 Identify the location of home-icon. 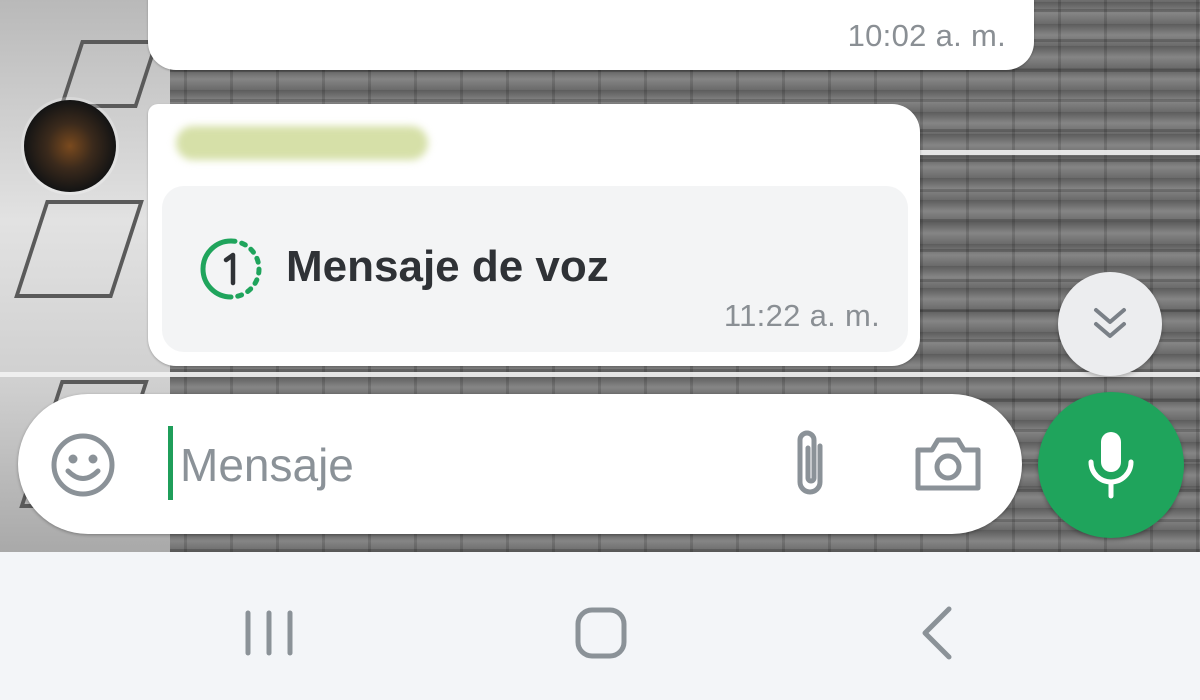
(601, 633).